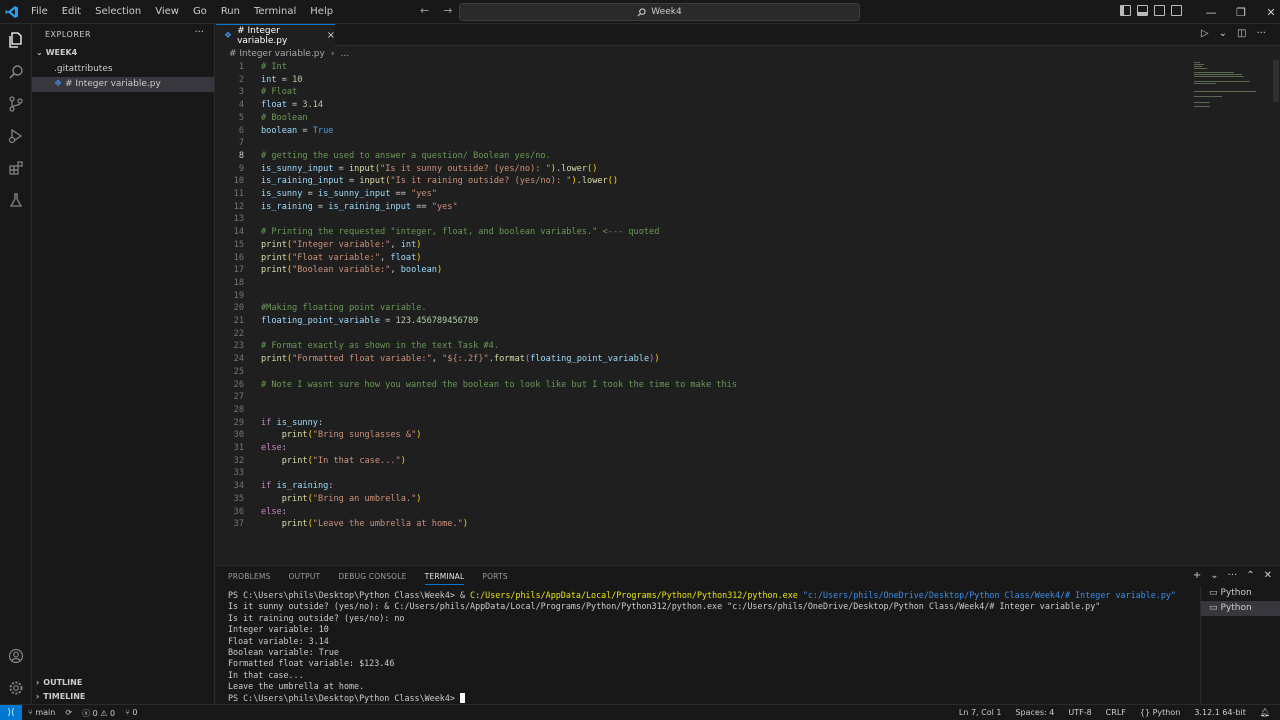 The width and height of the screenshot is (1280, 720). Describe the element at coordinates (716, 219) in the screenshot. I see `code-line: 13` at that location.